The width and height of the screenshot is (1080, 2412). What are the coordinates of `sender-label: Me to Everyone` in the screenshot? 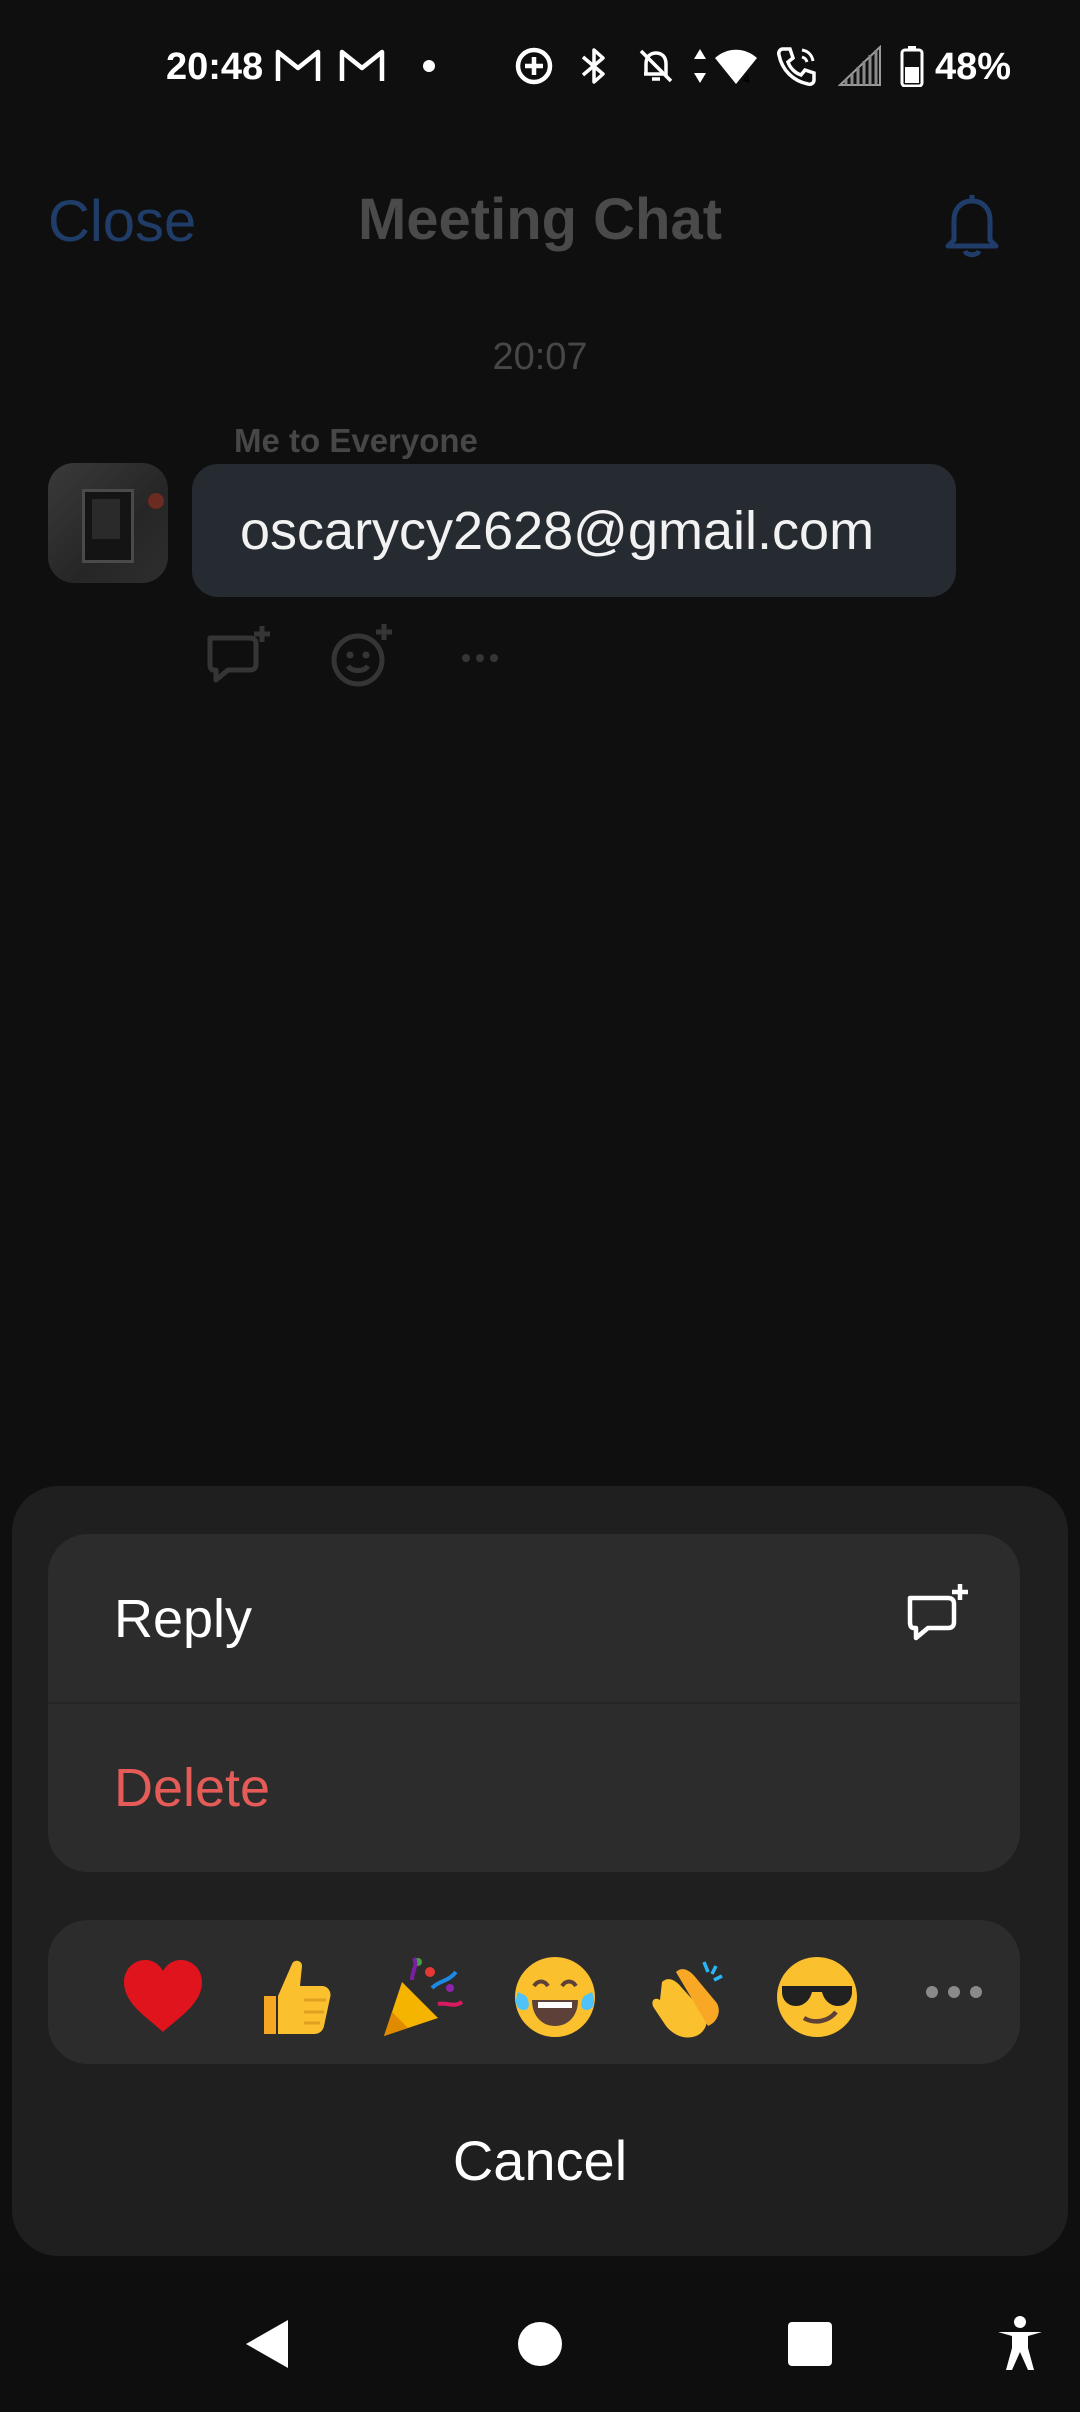 It's located at (356, 440).